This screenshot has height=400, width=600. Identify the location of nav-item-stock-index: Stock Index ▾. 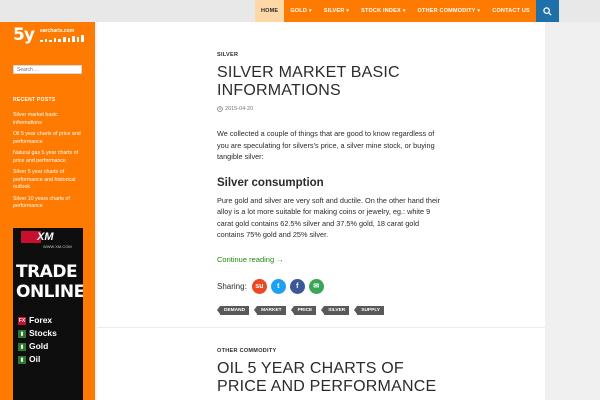
(383, 11).